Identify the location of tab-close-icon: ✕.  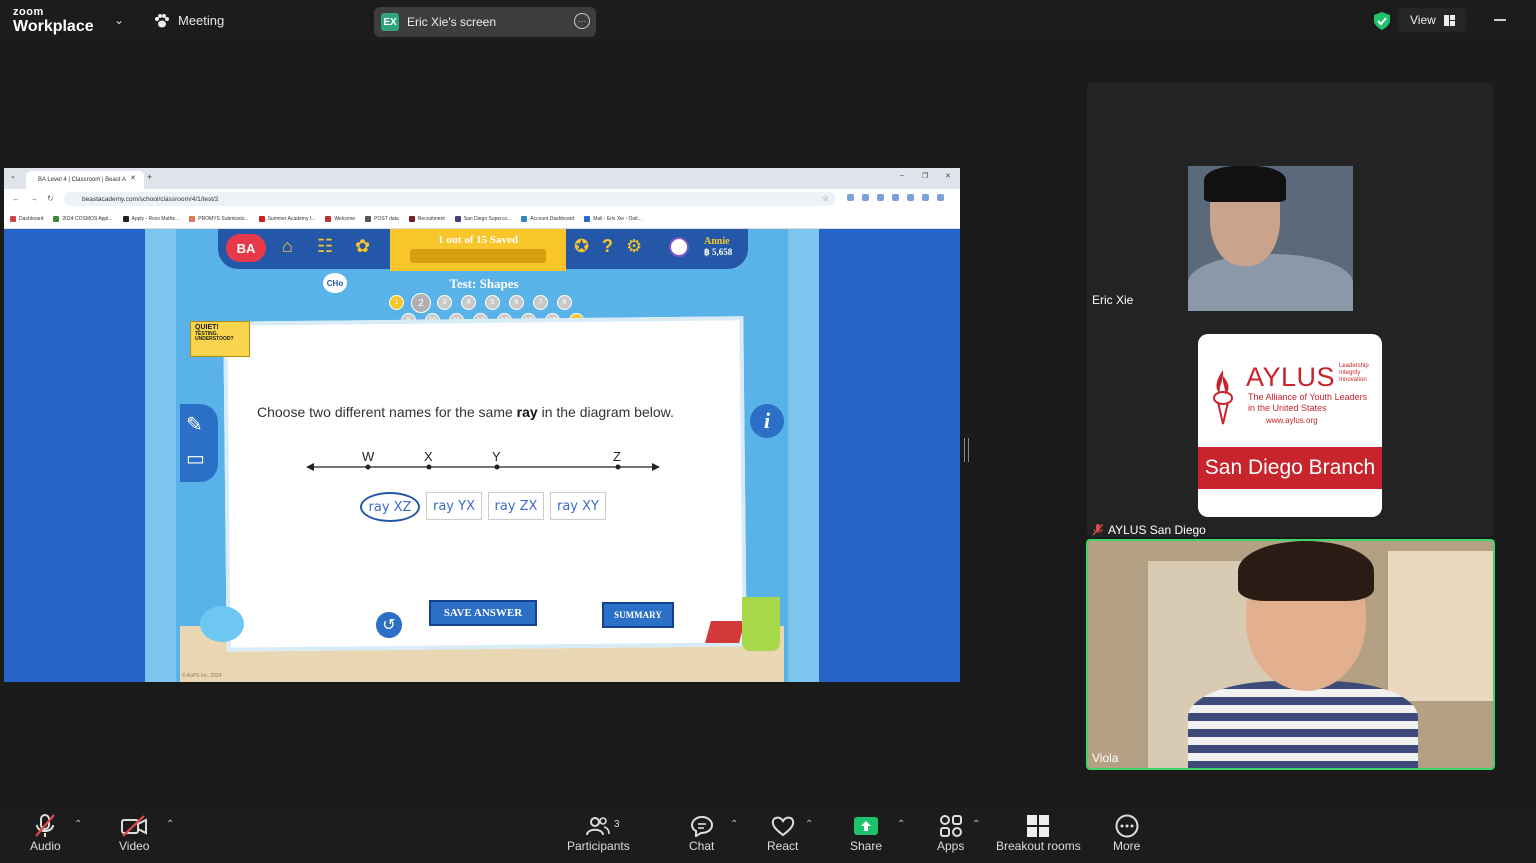
(133, 178).